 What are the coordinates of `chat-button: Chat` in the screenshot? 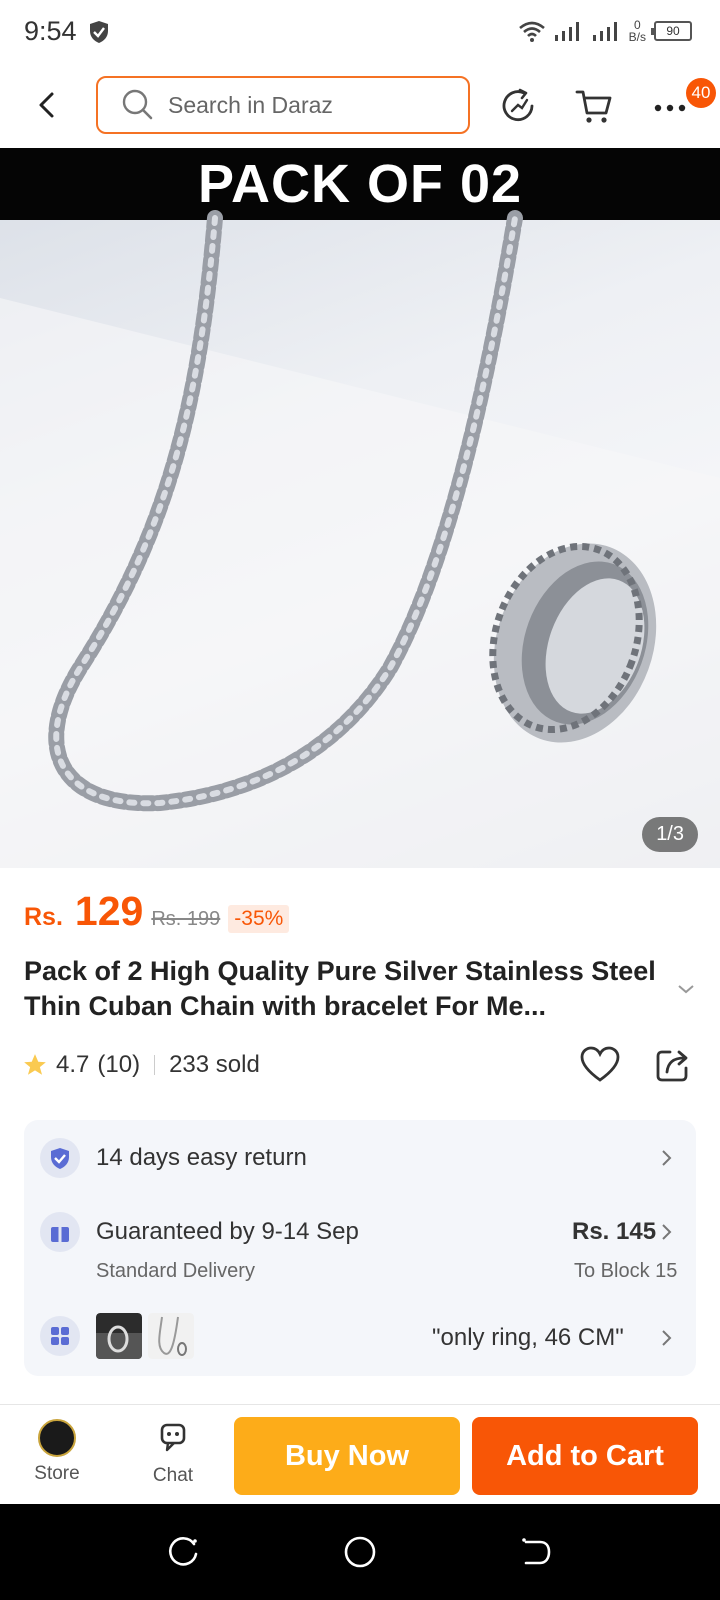 It's located at (173, 1453).